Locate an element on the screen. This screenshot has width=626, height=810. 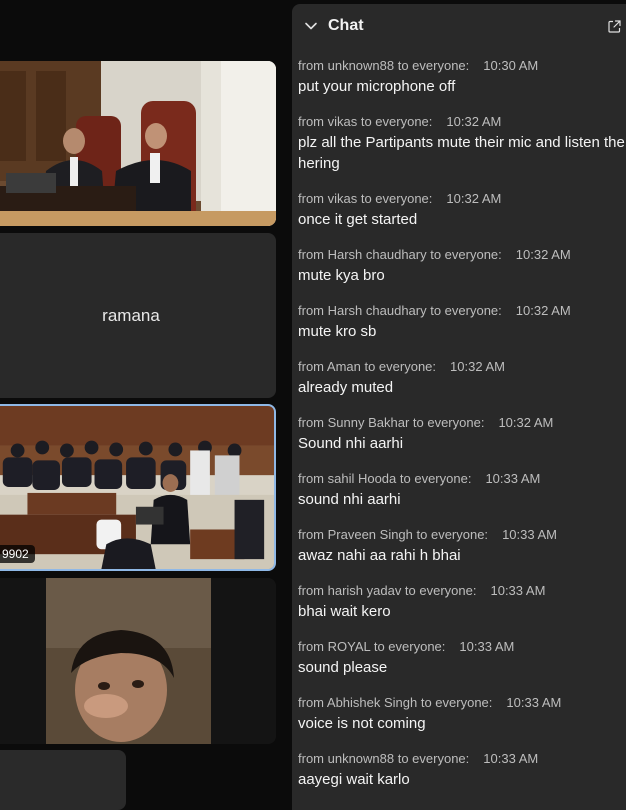
chat-header: Chat is located at coordinates (459, 27).